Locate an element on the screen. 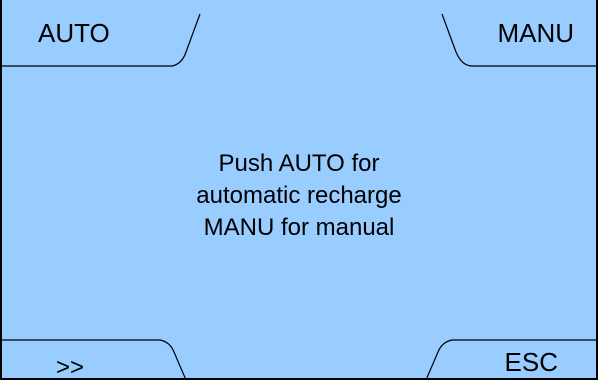  manu-button-label: MANU is located at coordinates (535, 33).